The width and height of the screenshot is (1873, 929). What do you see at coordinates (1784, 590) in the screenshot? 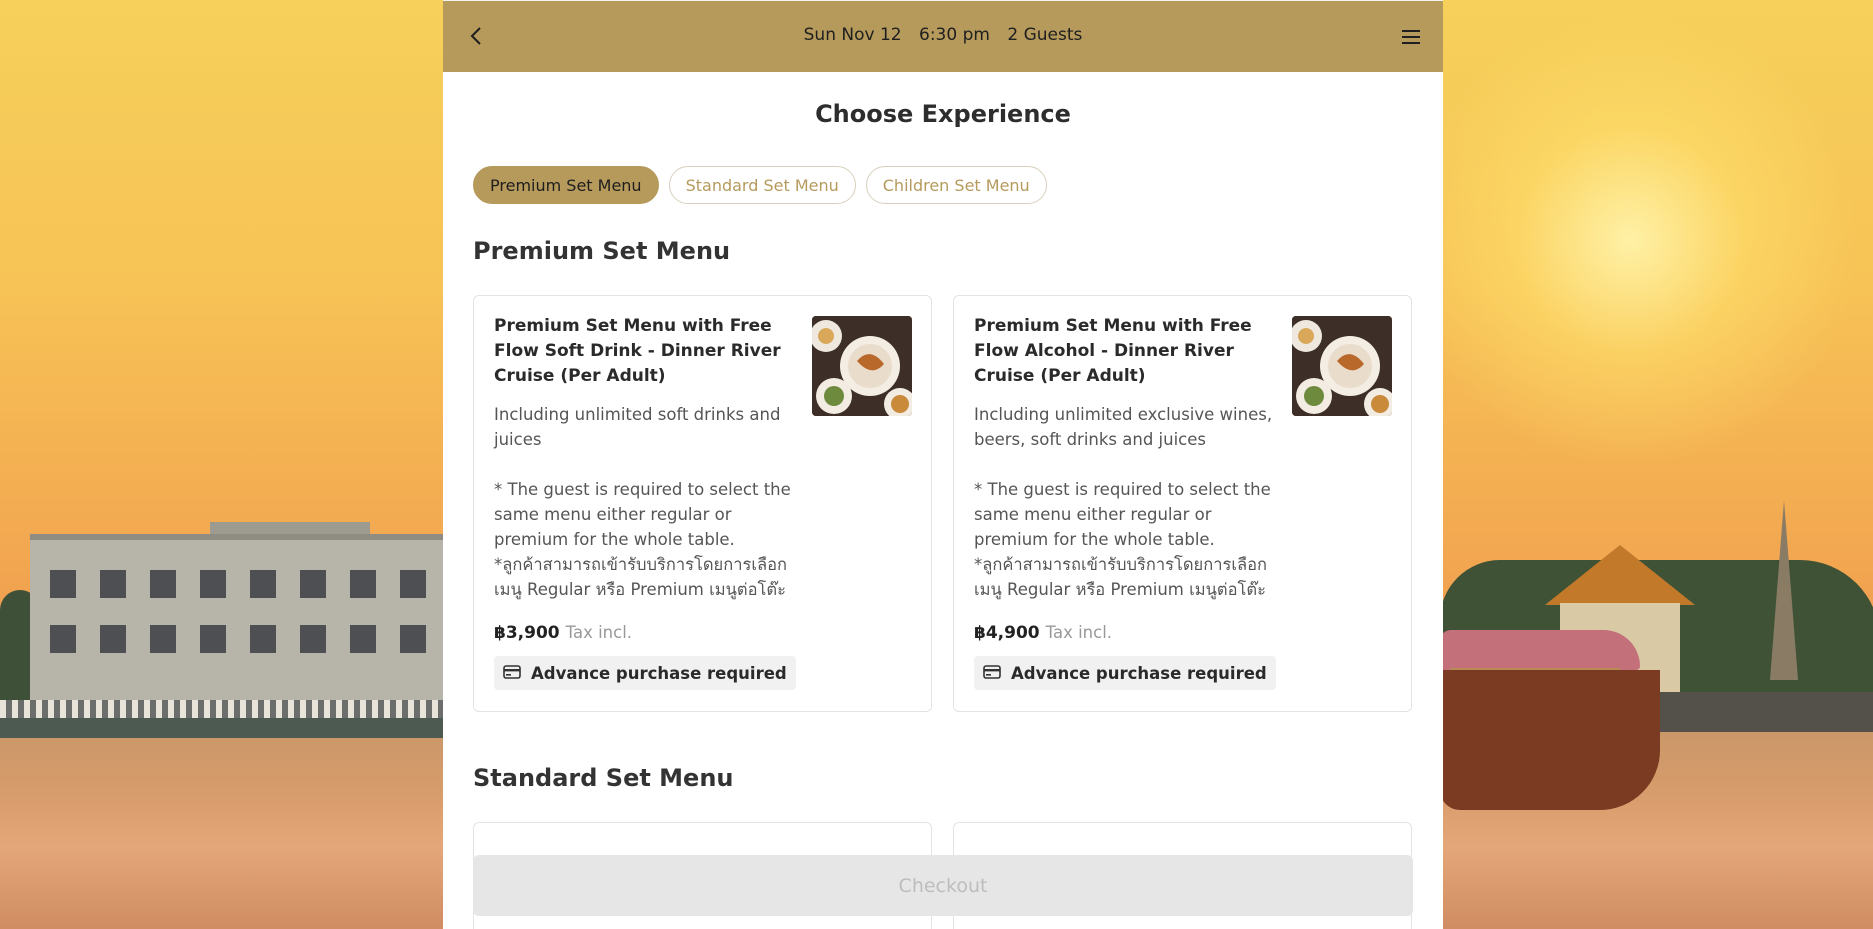
I see `temple-spire` at bounding box center [1784, 590].